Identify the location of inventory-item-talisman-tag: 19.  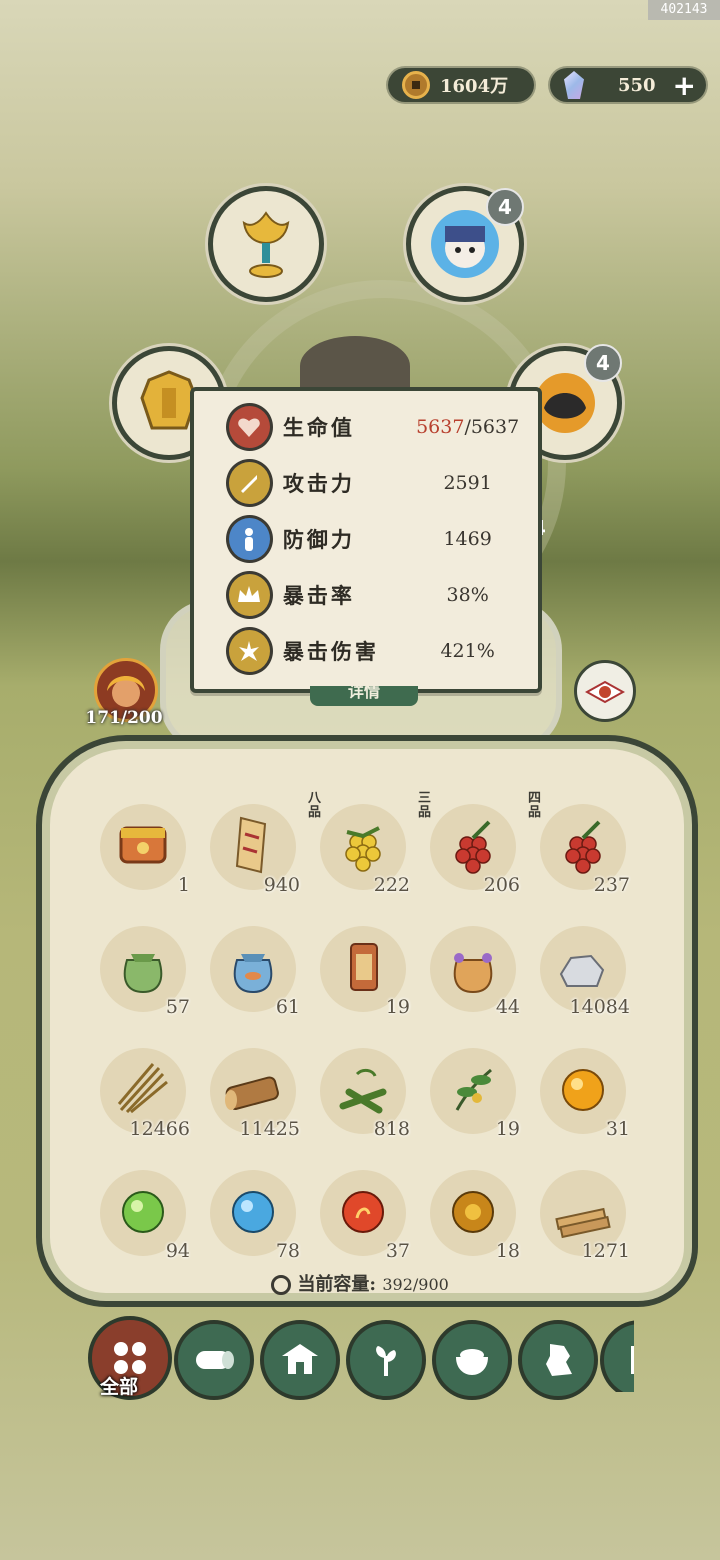
(364, 970).